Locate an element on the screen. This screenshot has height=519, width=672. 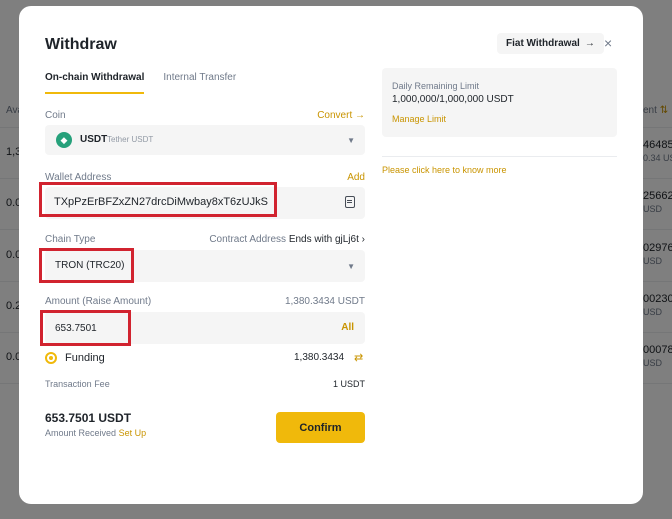
paste-icon is located at coordinates (350, 202).